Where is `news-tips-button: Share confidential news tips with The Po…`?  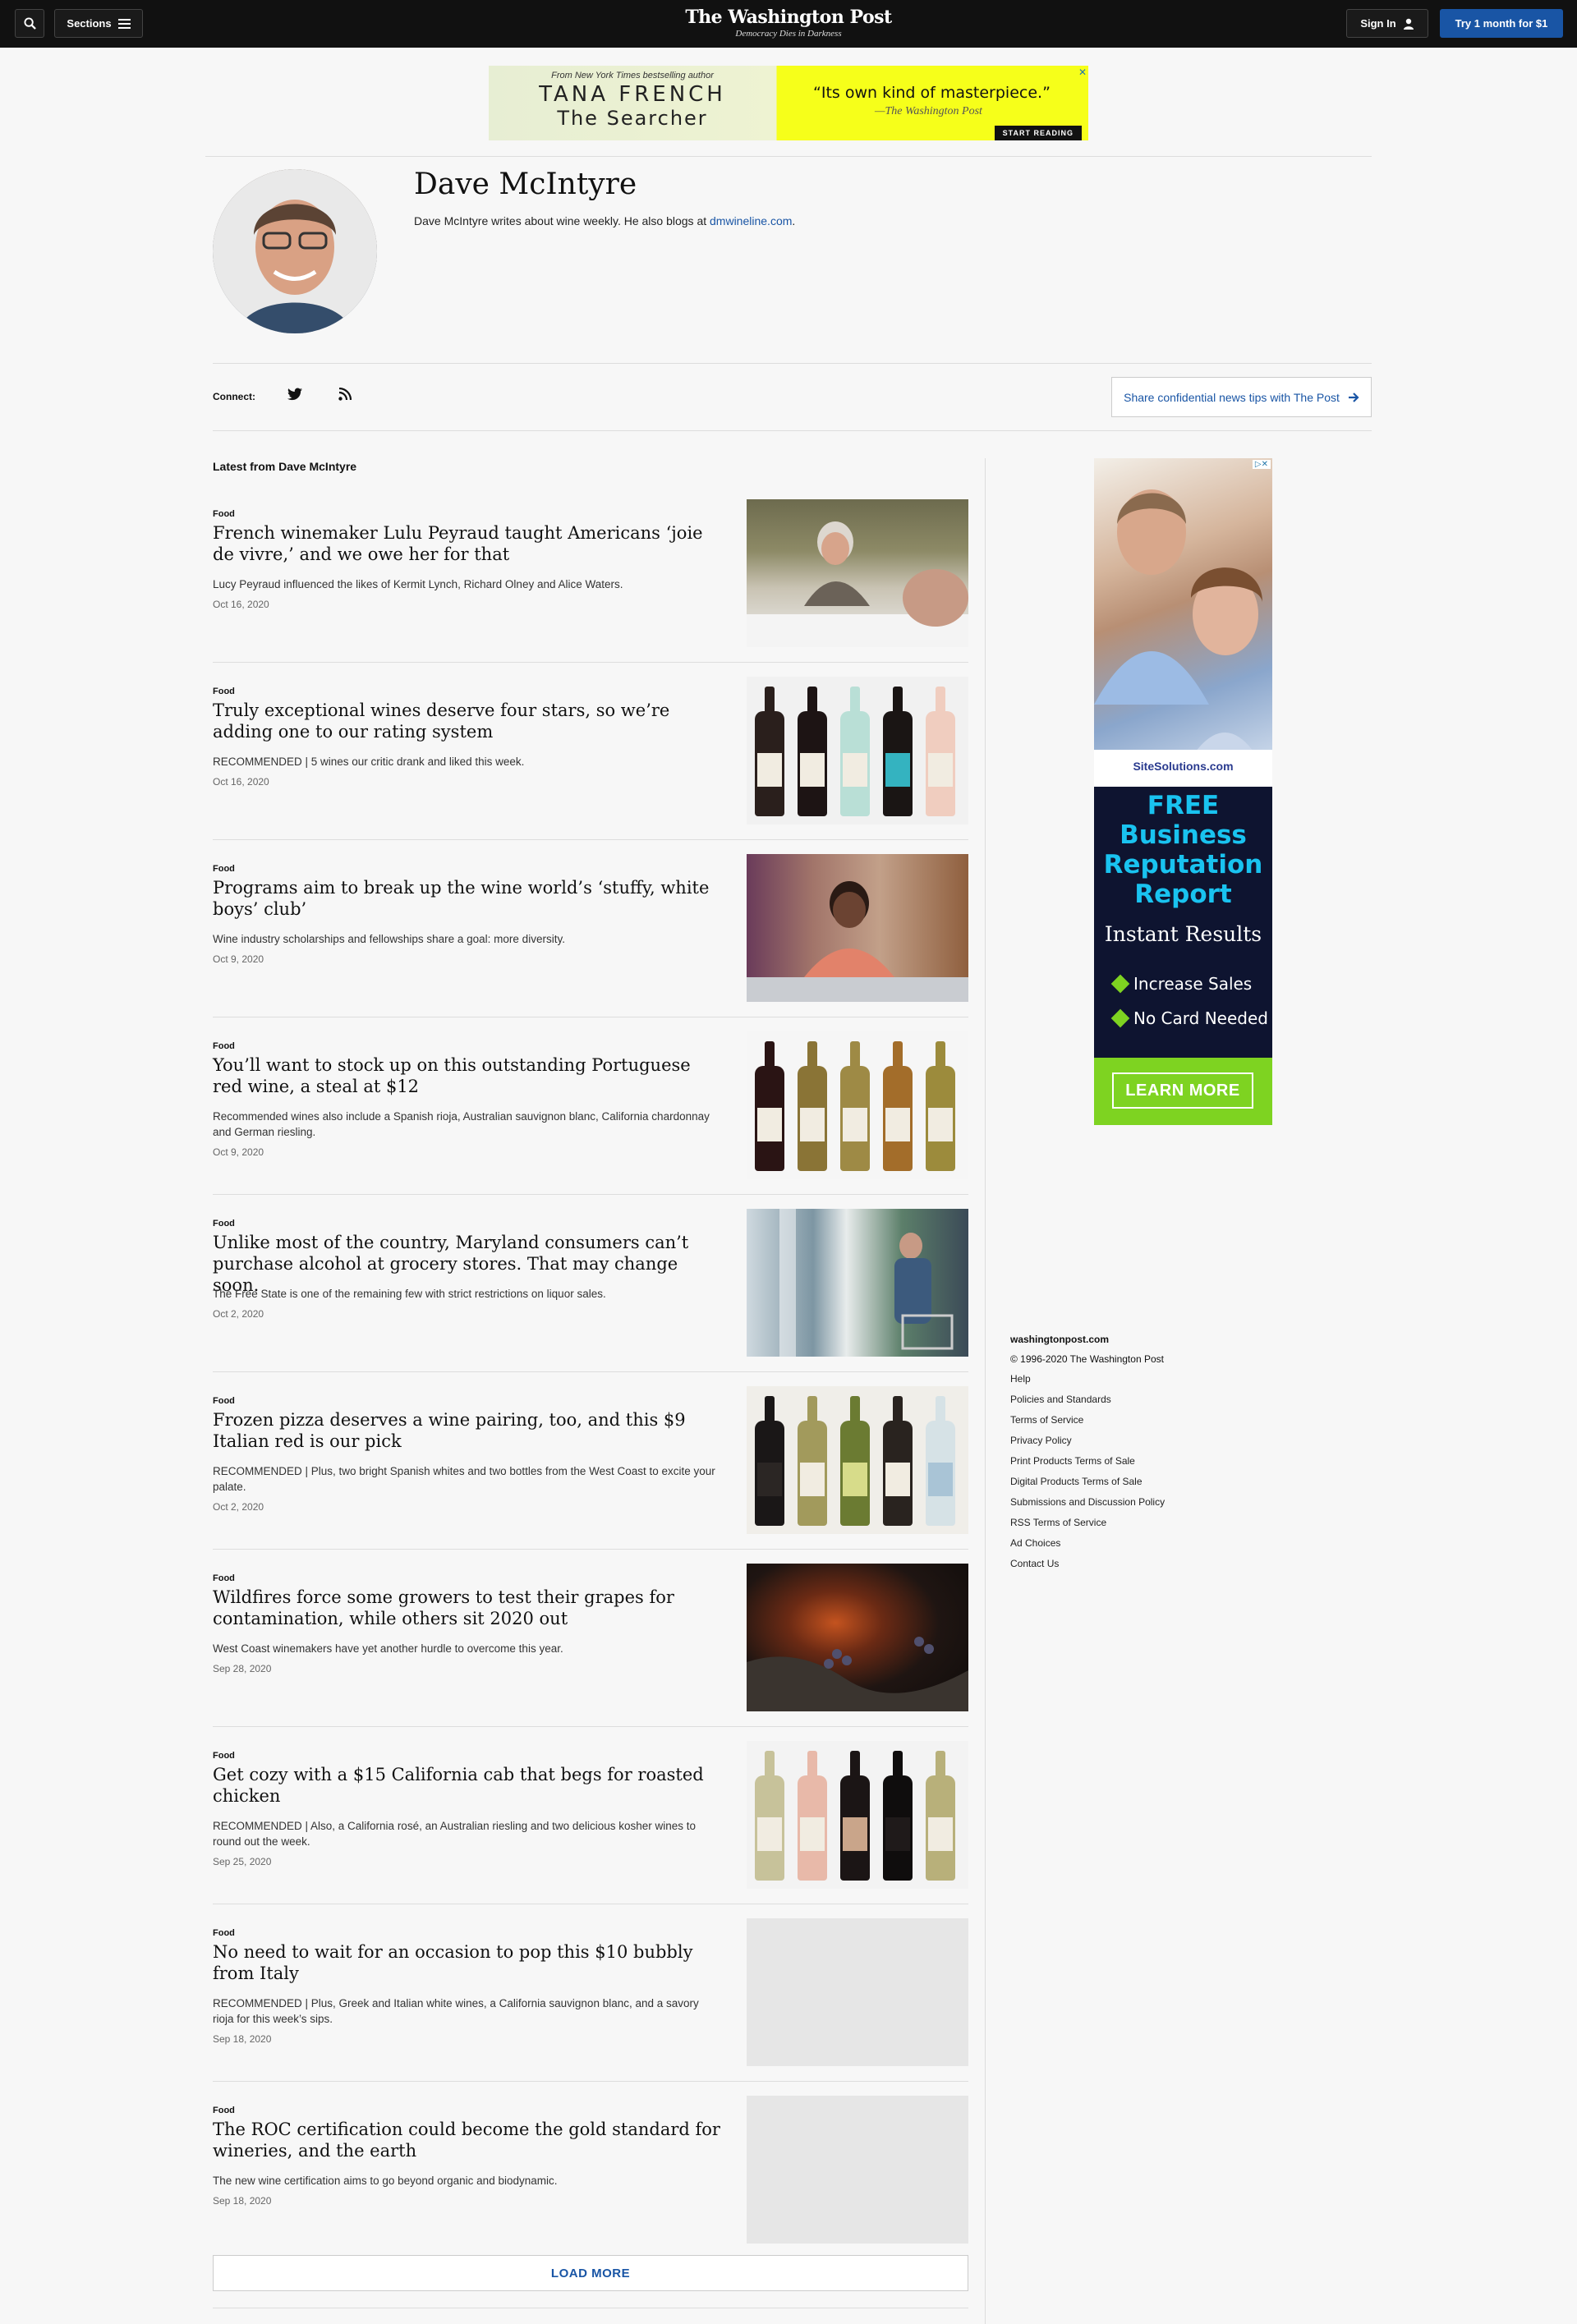
news-tips-button: Share confidential news tips with The Po… is located at coordinates (1241, 397).